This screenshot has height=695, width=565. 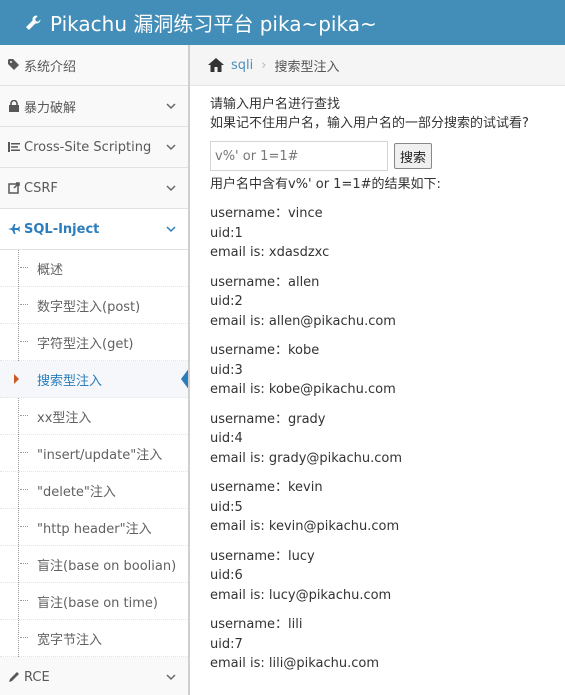 What do you see at coordinates (226, 575) in the screenshot?
I see `uid: uid:6` at bounding box center [226, 575].